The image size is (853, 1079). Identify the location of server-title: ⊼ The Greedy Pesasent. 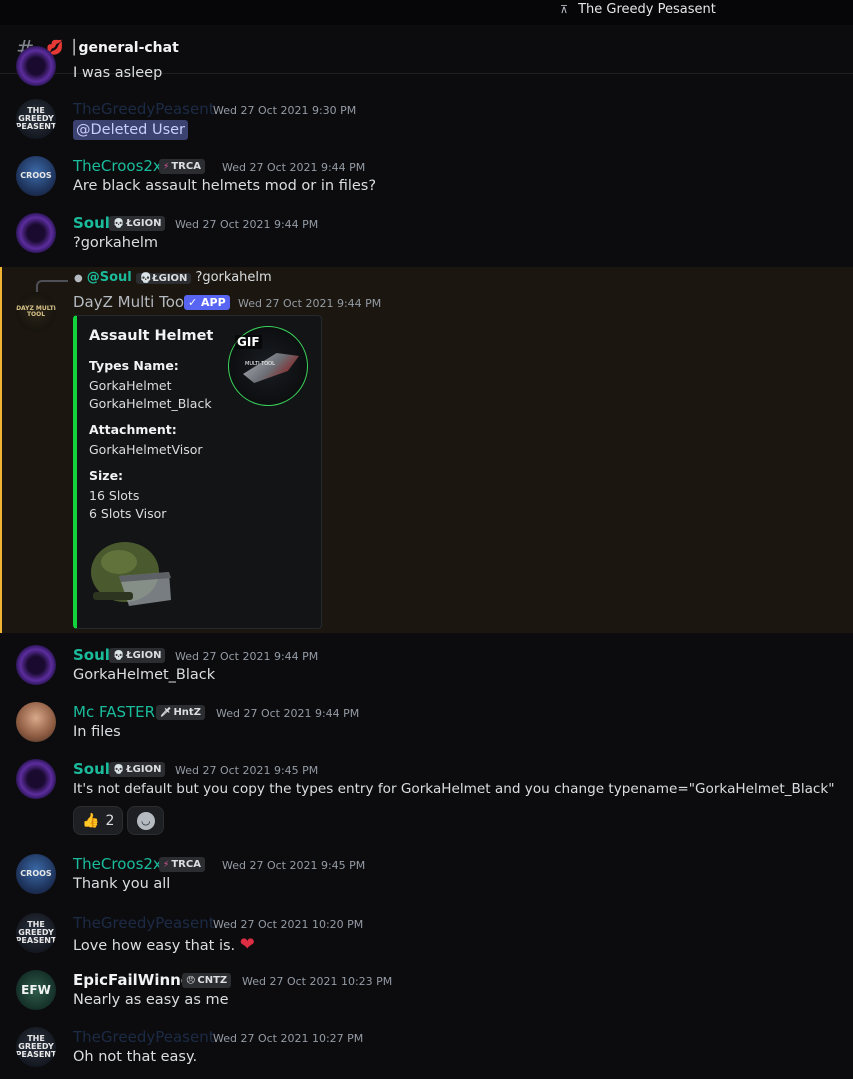
(638, 9).